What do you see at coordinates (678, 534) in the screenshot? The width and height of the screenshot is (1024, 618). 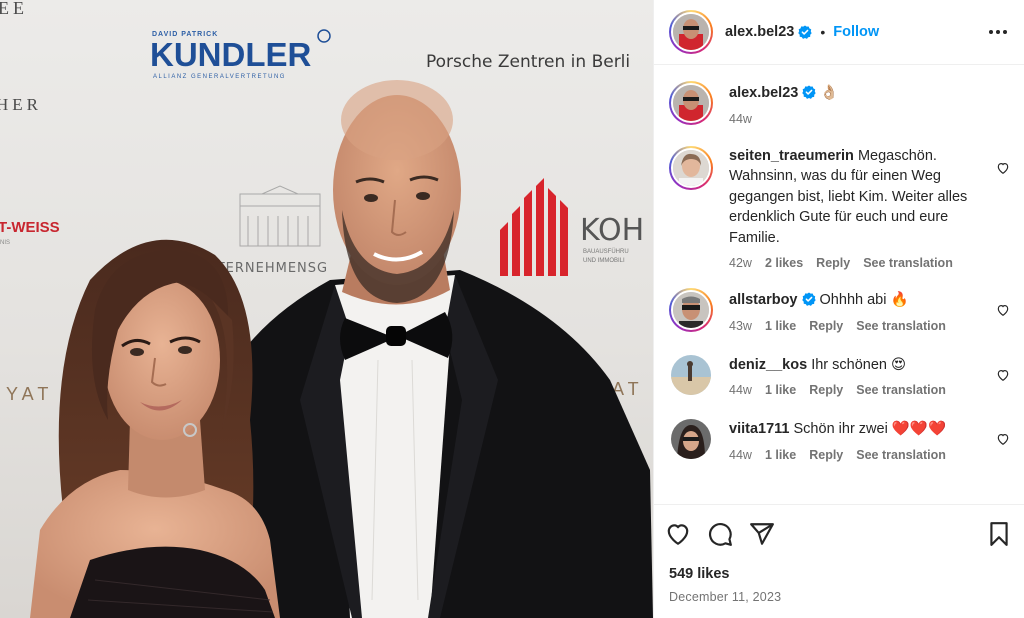 I see `heart-icon` at bounding box center [678, 534].